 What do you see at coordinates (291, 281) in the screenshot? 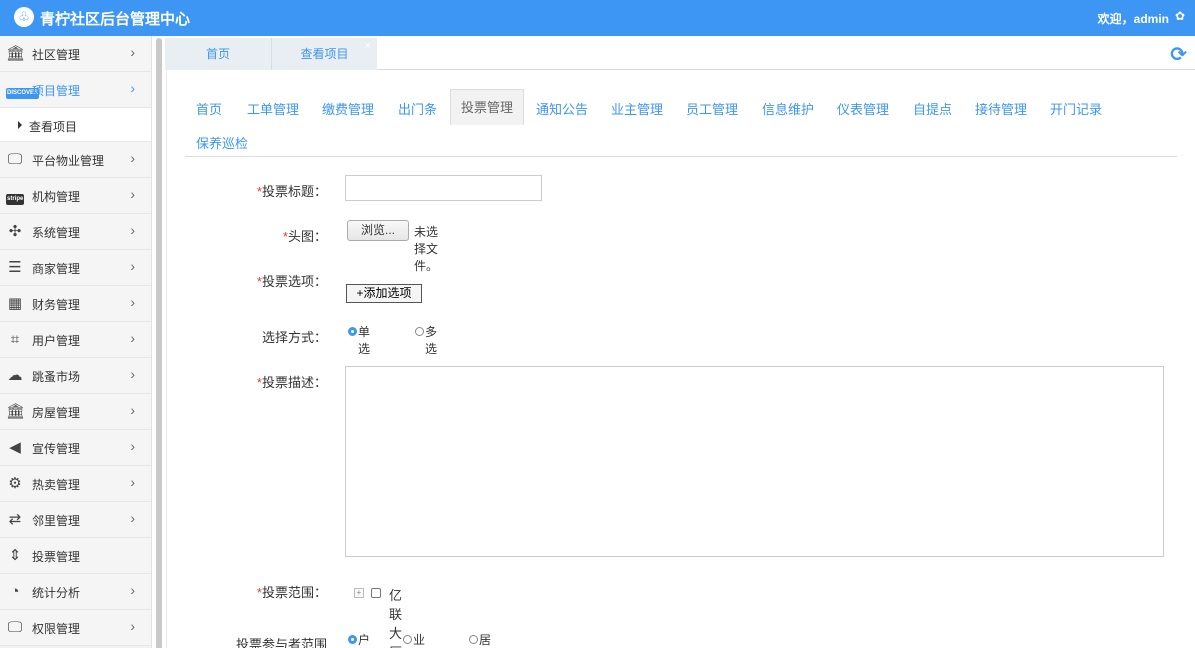
I see `vote-options-label: *投票选项：` at bounding box center [291, 281].